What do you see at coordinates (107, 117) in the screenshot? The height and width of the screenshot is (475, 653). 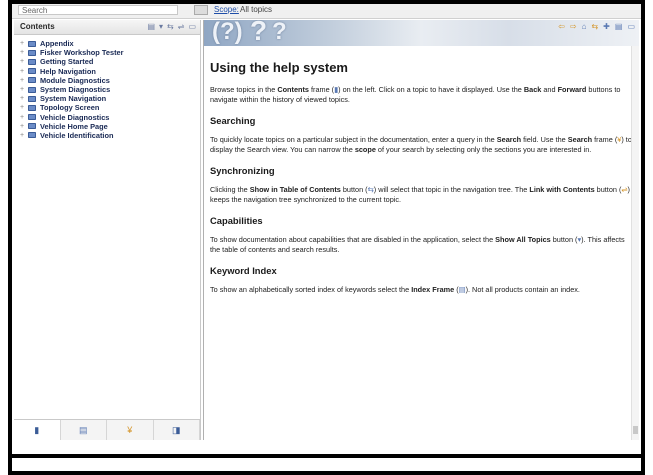 I see `tree-item: + Vehicle Diagnostics` at bounding box center [107, 117].